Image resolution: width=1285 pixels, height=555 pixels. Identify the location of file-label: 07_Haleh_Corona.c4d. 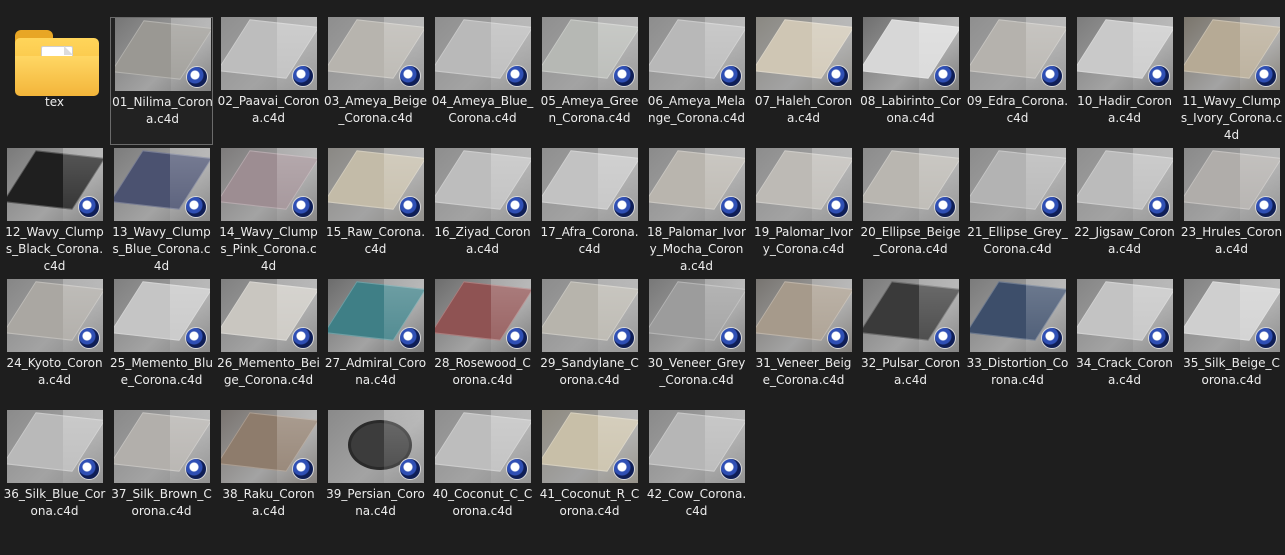
(803, 109).